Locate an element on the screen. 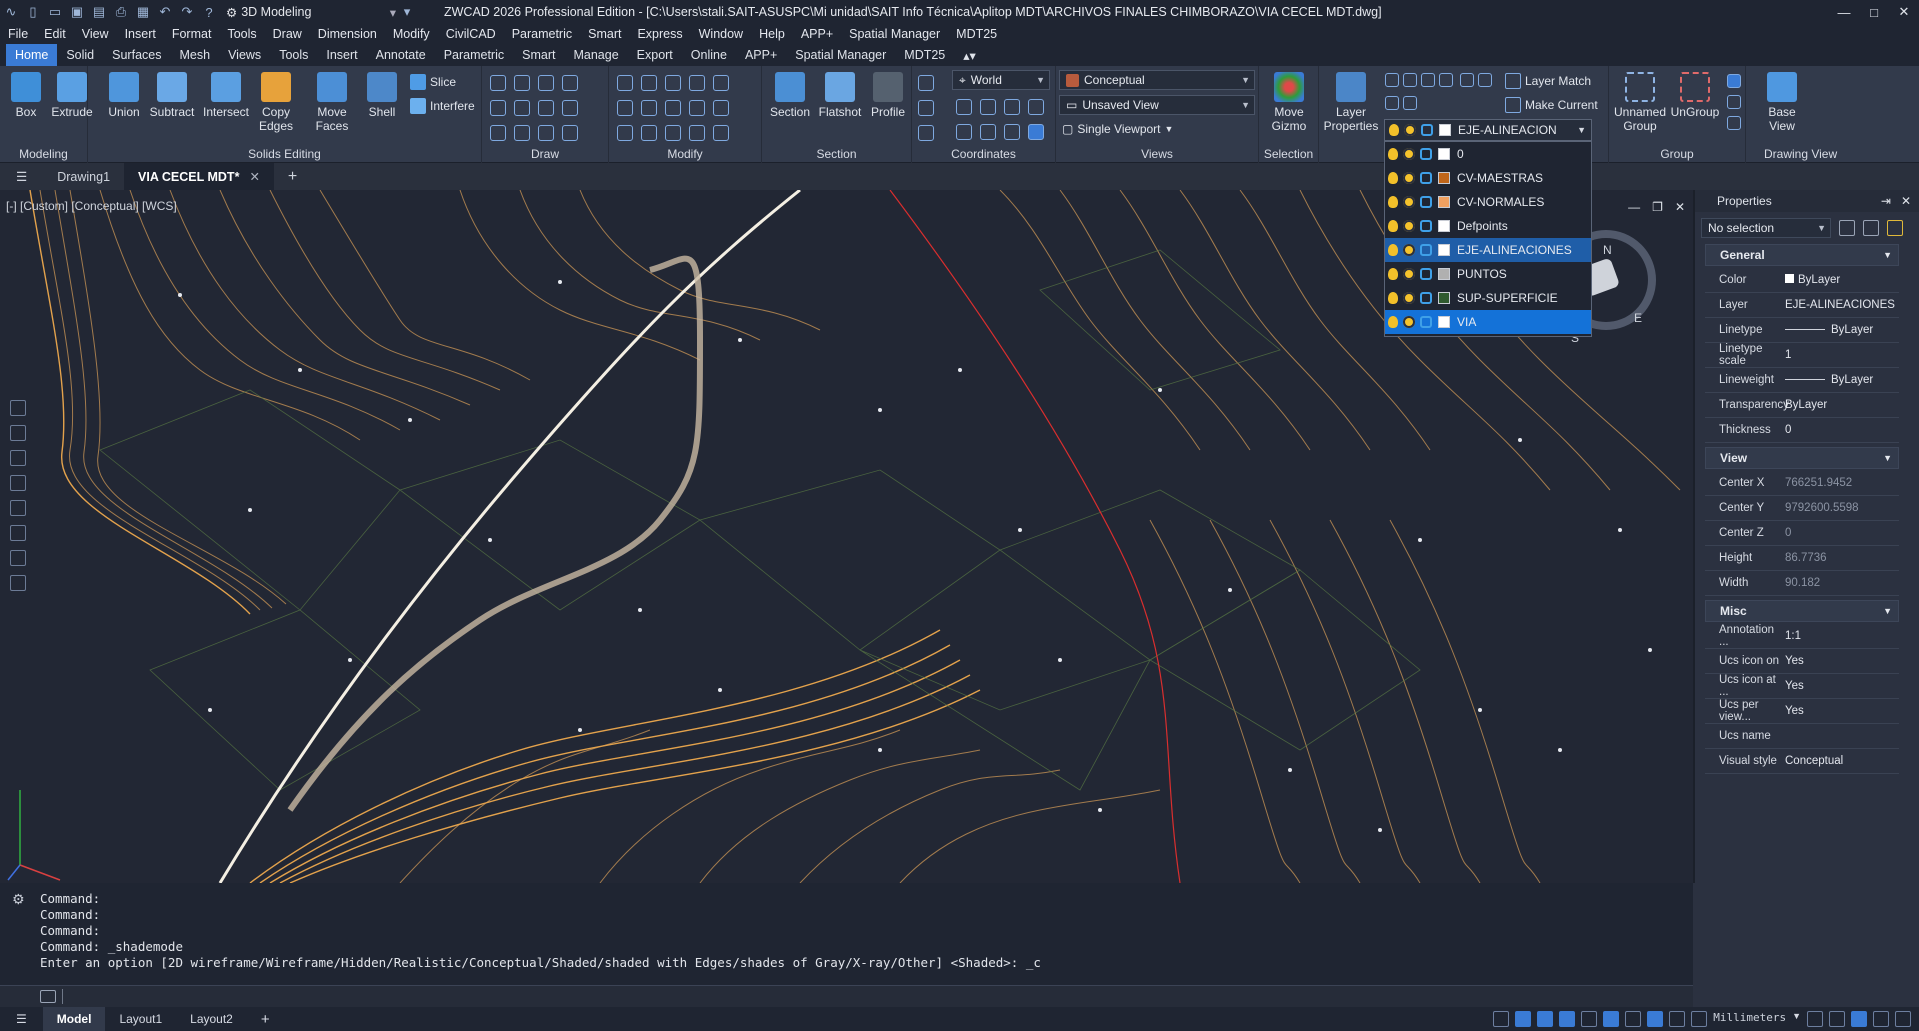 The height and width of the screenshot is (1031, 1919). layer-lock-icon is located at coordinates (1446, 80).